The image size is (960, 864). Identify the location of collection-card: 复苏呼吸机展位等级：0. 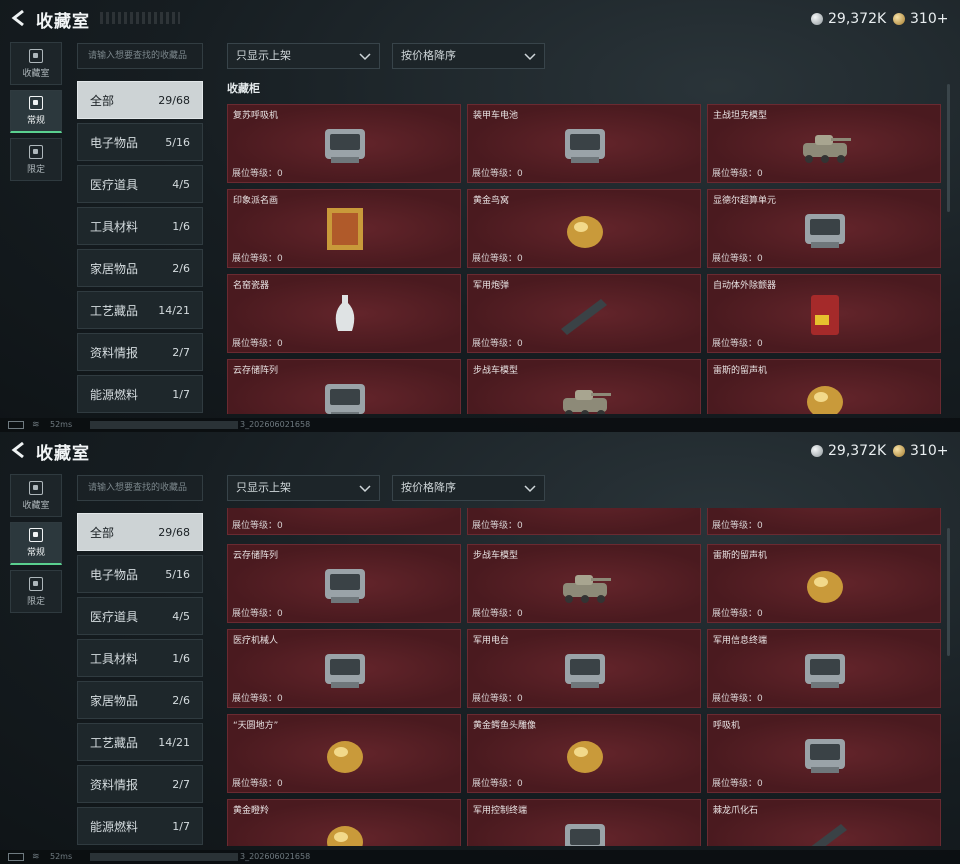
(344, 143).